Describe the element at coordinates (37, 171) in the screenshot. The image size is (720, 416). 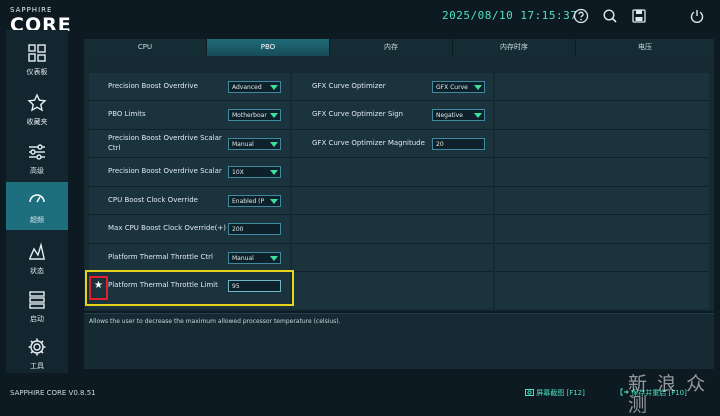
I see `sidebar-item-label: 高级` at that location.